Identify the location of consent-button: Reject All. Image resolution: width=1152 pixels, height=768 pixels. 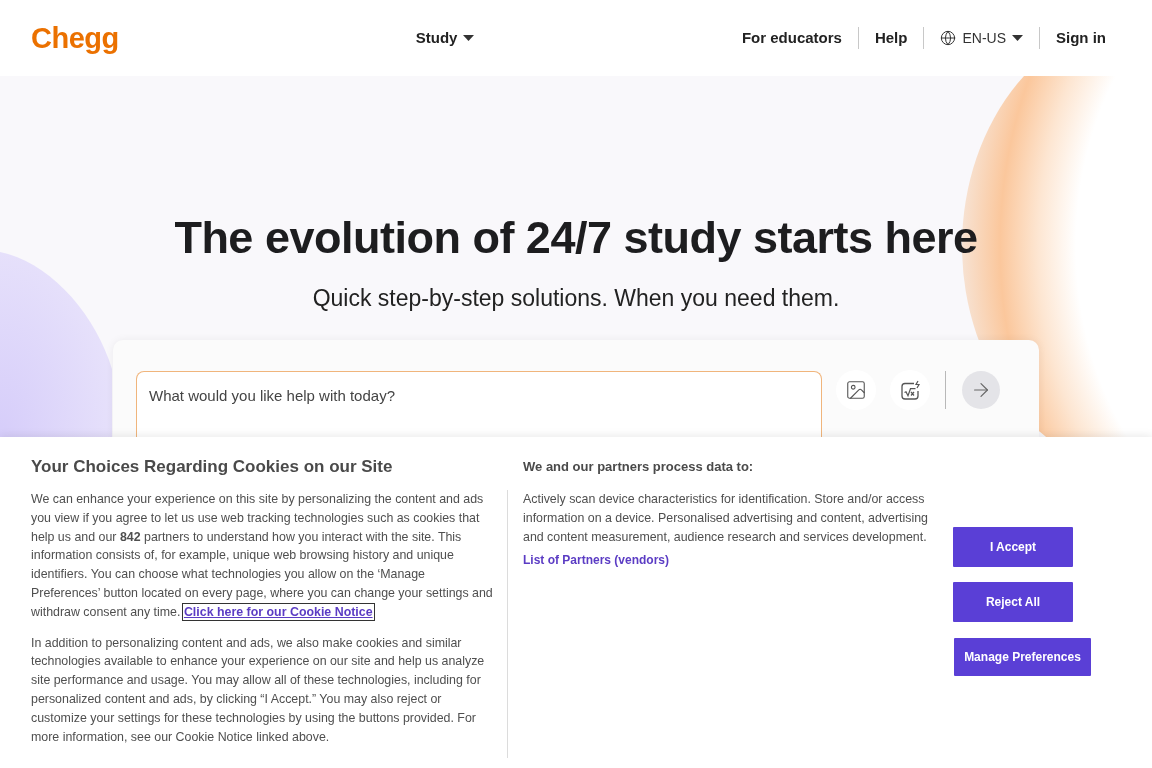
(1013, 602).